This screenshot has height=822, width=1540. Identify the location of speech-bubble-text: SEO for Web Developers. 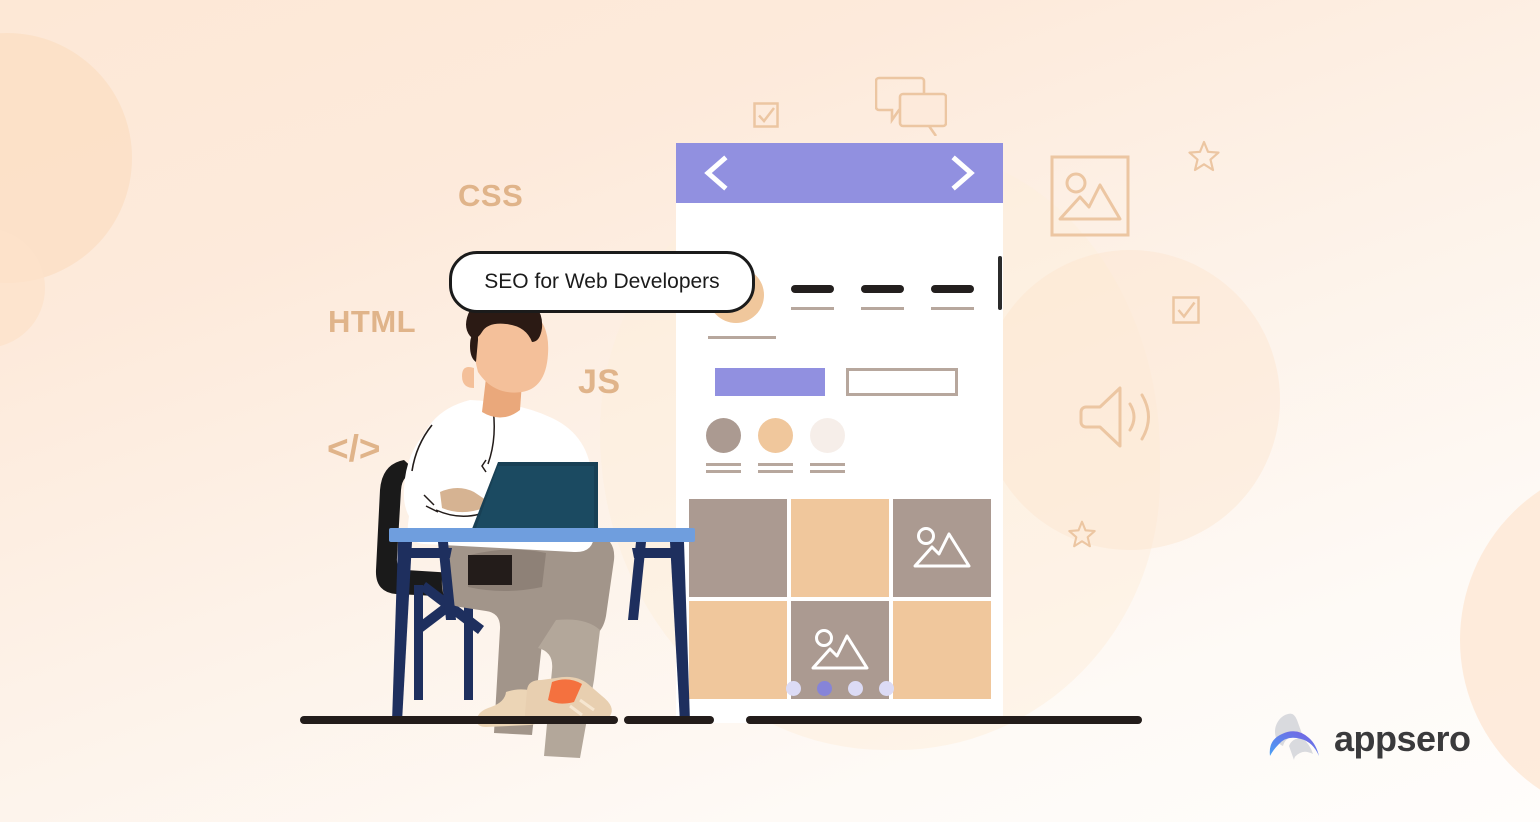
(602, 281).